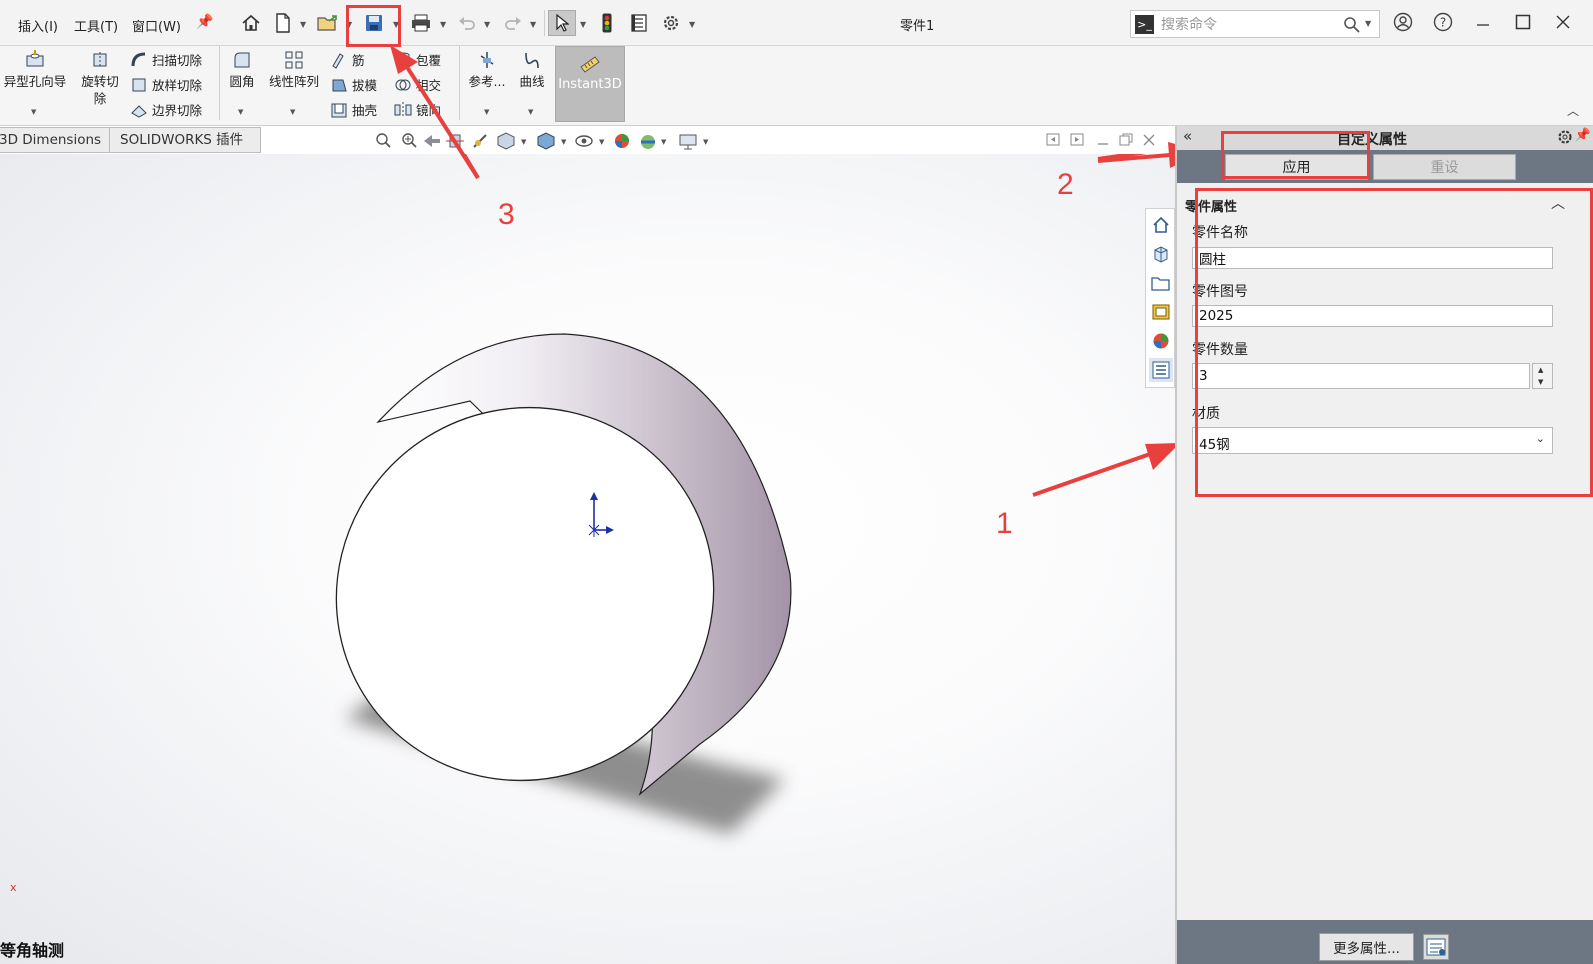 The width and height of the screenshot is (1593, 964). I want to click on collapse-pane-icon: «, so click(1187, 136).